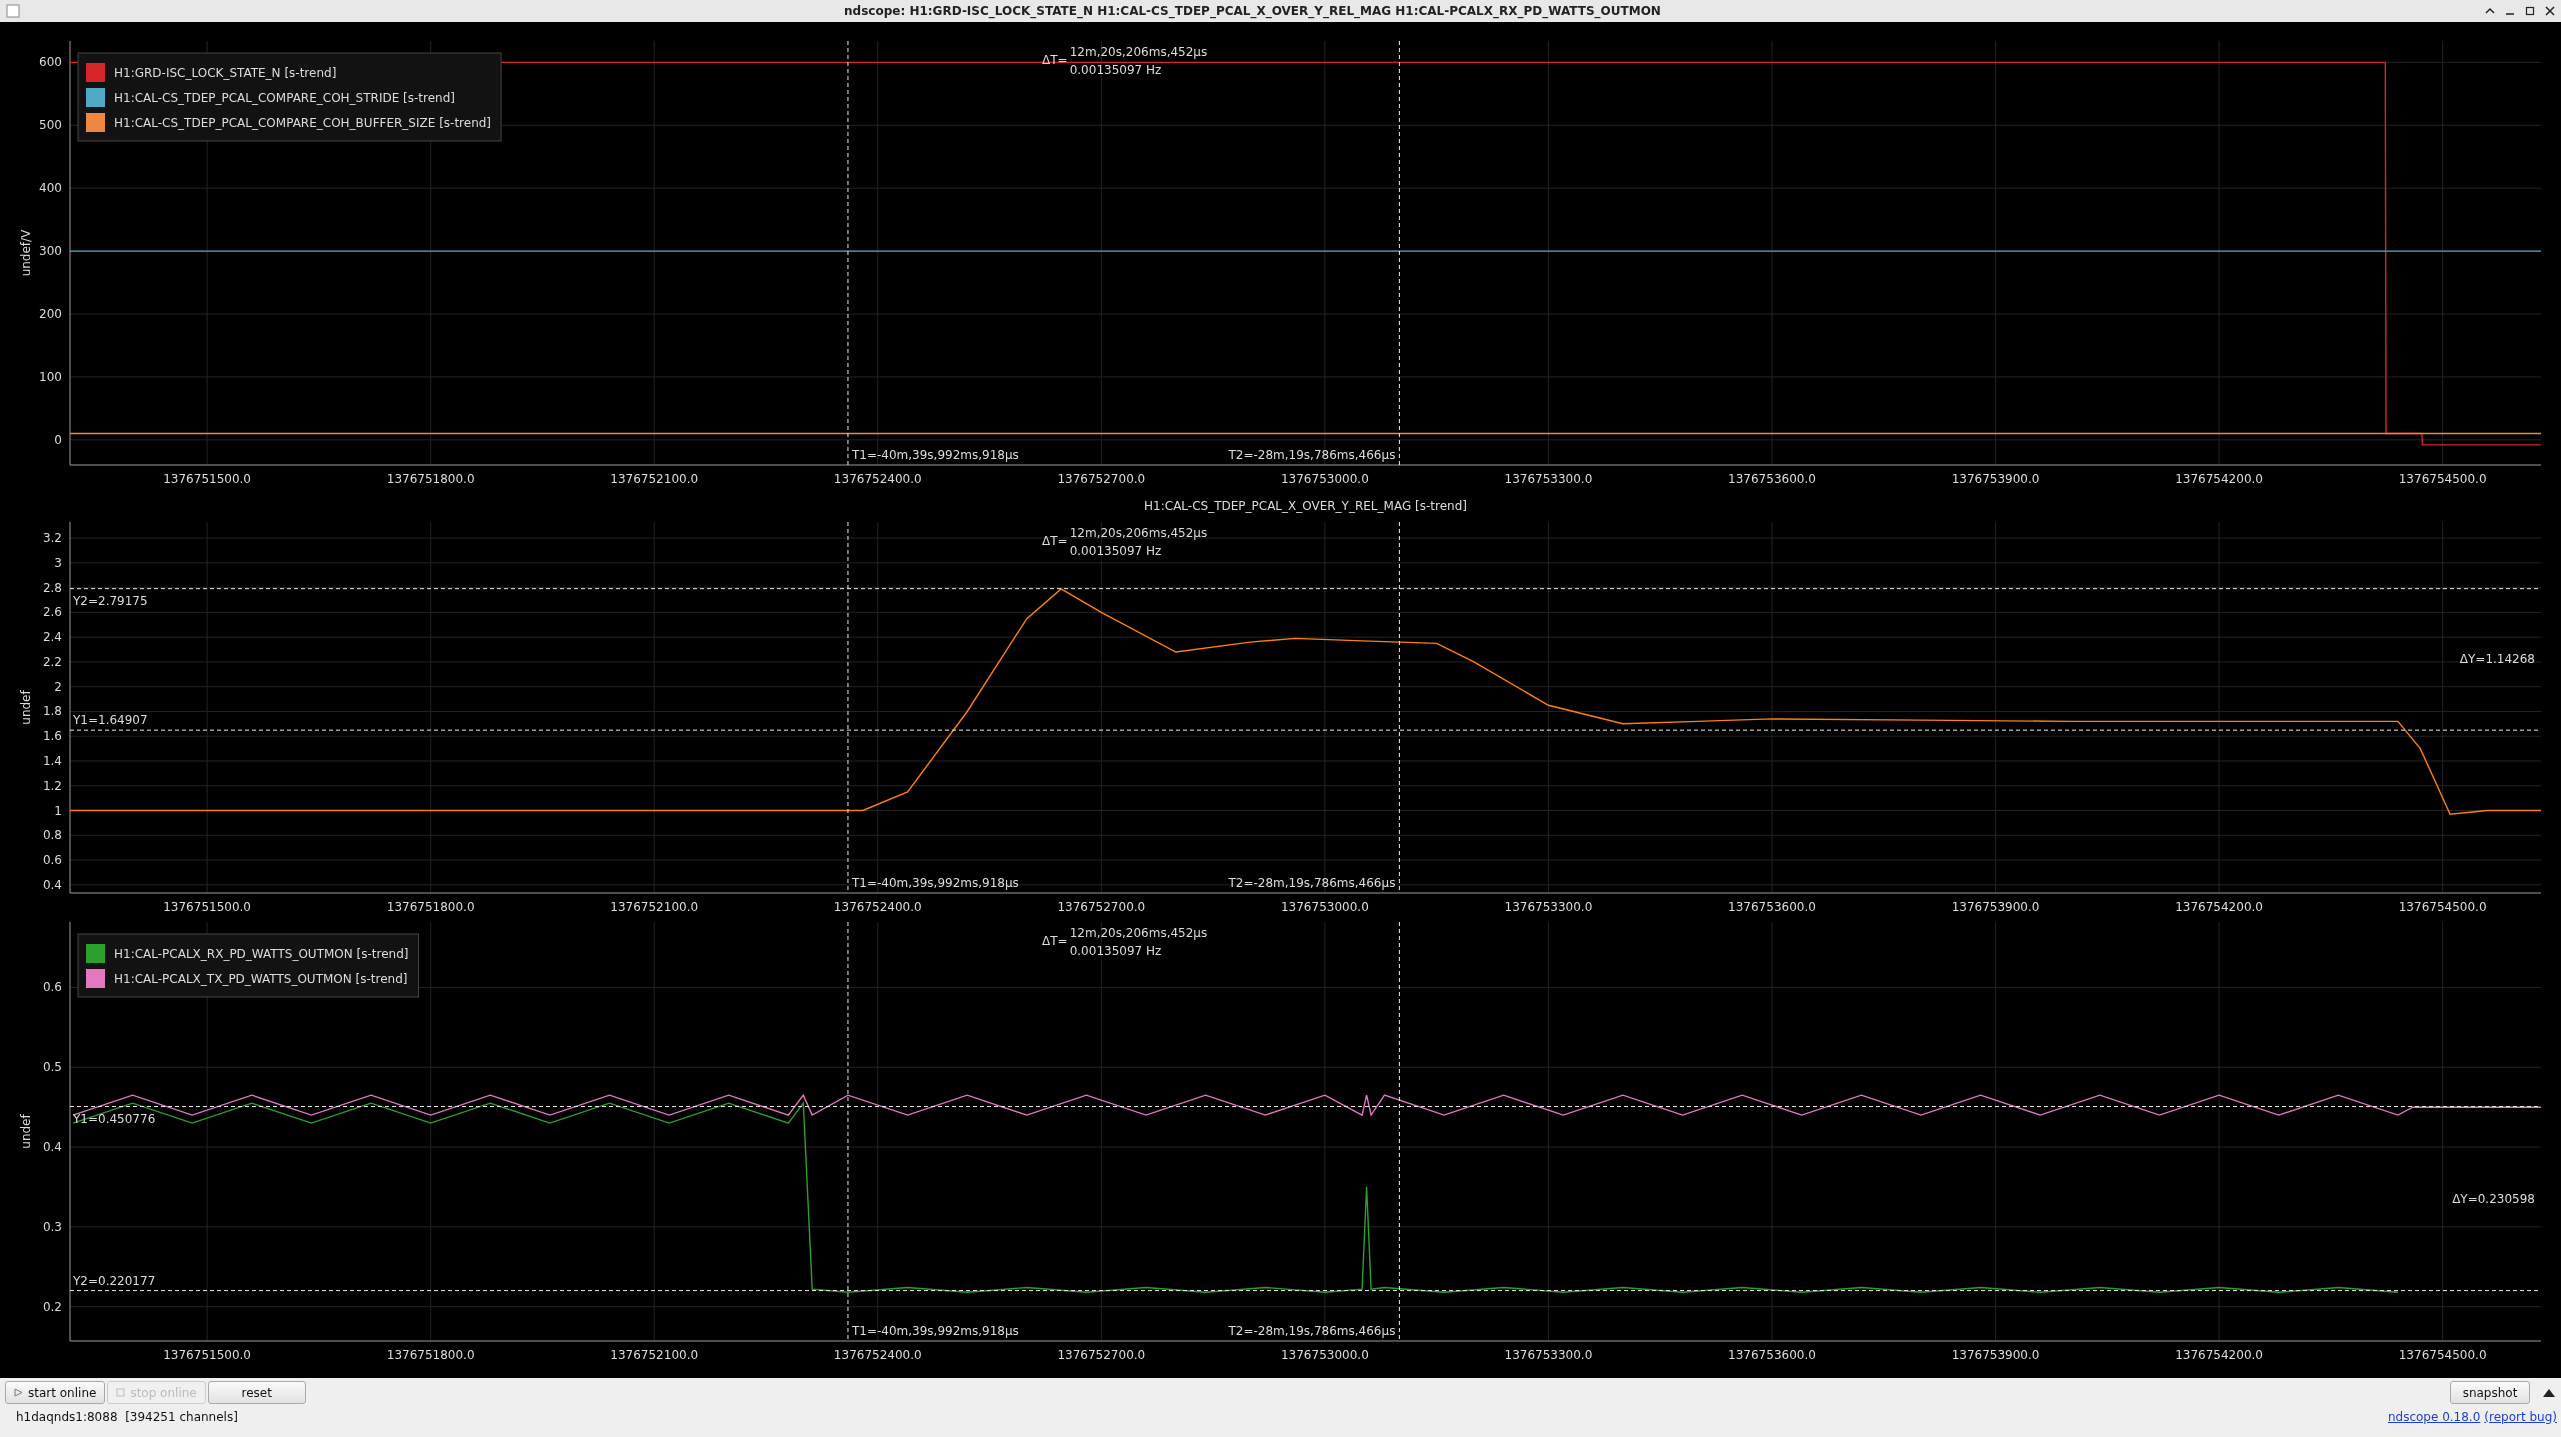 The width and height of the screenshot is (2561, 1437). What do you see at coordinates (2497, 659) in the screenshot?
I see `delta-label: ΔY=1.14268` at bounding box center [2497, 659].